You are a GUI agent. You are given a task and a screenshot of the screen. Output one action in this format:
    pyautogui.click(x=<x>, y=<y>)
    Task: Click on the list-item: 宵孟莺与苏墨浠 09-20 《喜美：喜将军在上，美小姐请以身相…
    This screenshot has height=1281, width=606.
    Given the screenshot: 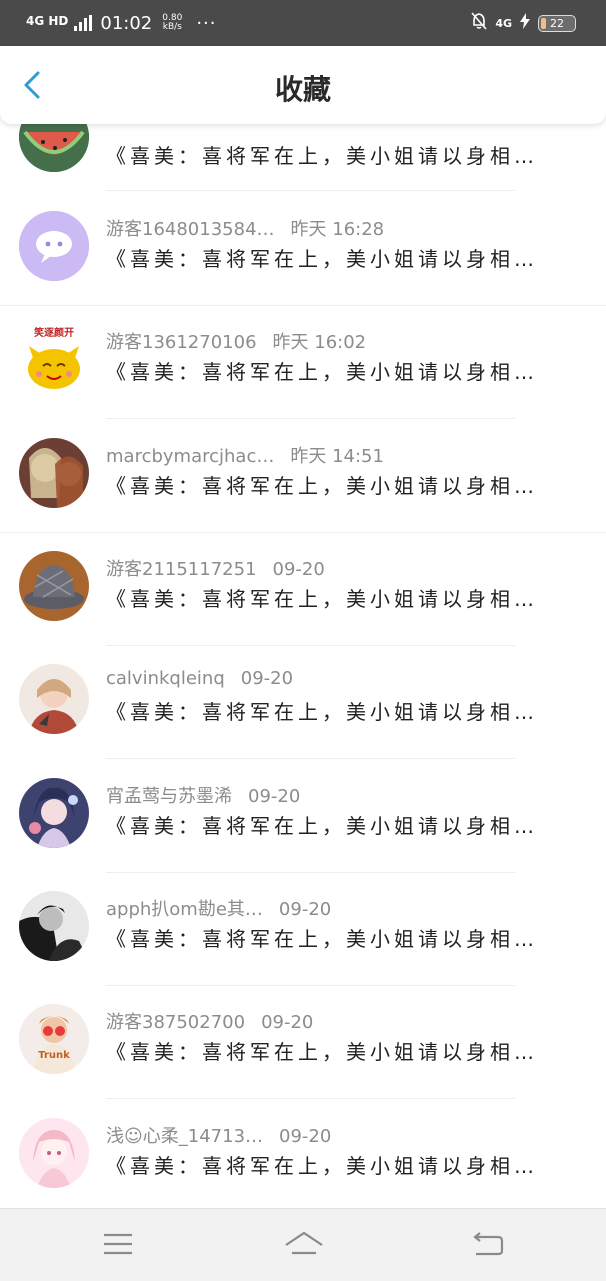 What is the action you would take?
    pyautogui.click(x=303, y=816)
    